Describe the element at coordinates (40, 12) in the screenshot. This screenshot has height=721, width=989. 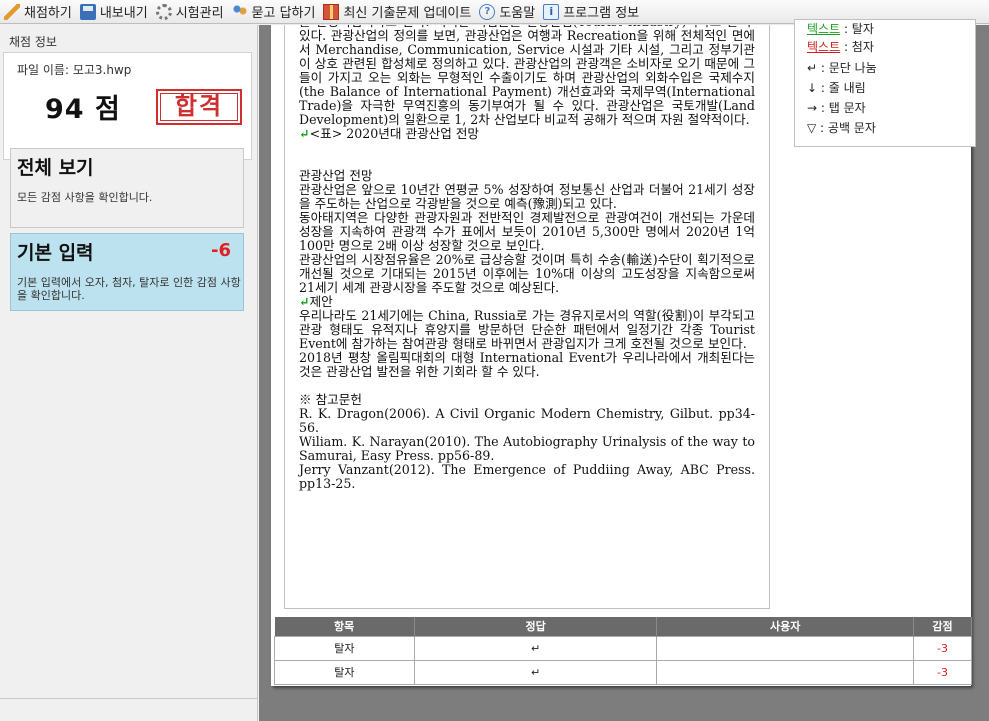
I see `grade-button: 채점하기` at that location.